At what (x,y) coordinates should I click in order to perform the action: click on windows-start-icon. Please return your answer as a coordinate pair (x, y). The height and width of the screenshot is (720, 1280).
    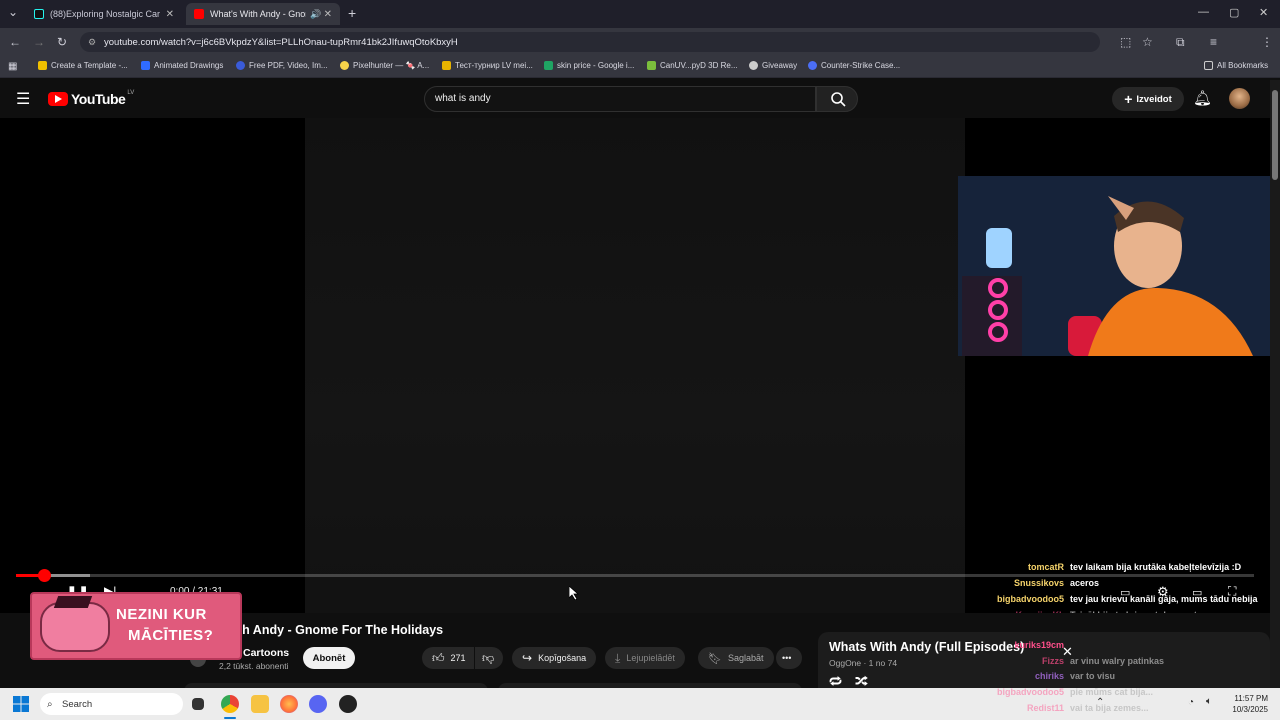
    Looking at the image, I should click on (21, 704).